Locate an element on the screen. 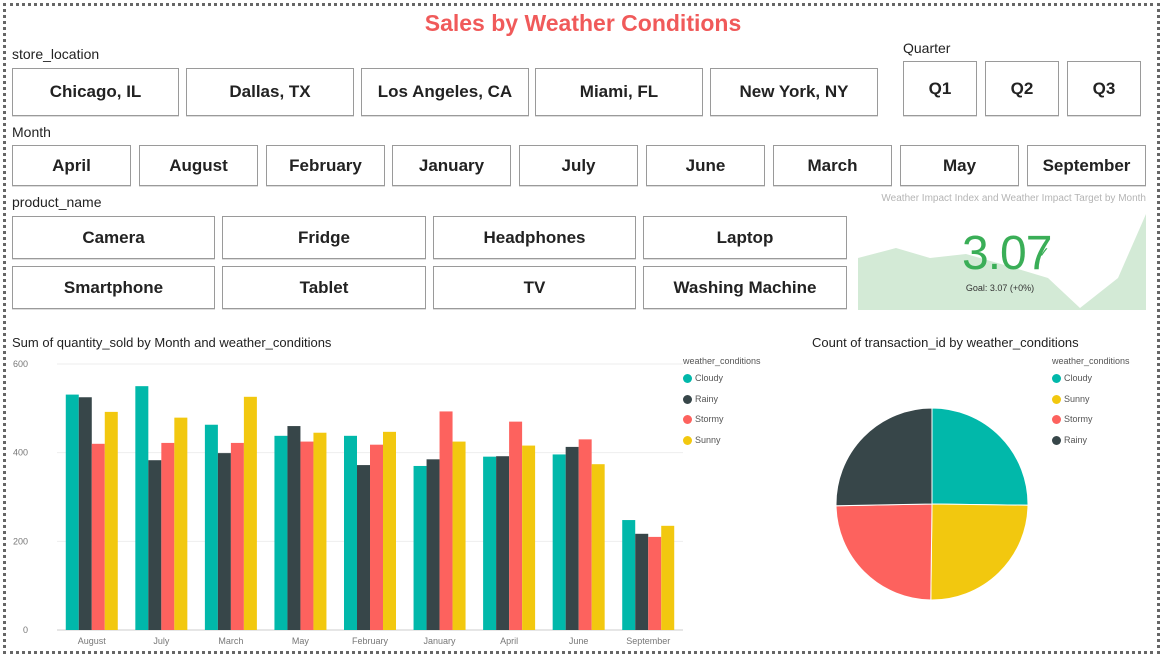  slicer-store-dallas: Dallas, TX is located at coordinates (270, 92).